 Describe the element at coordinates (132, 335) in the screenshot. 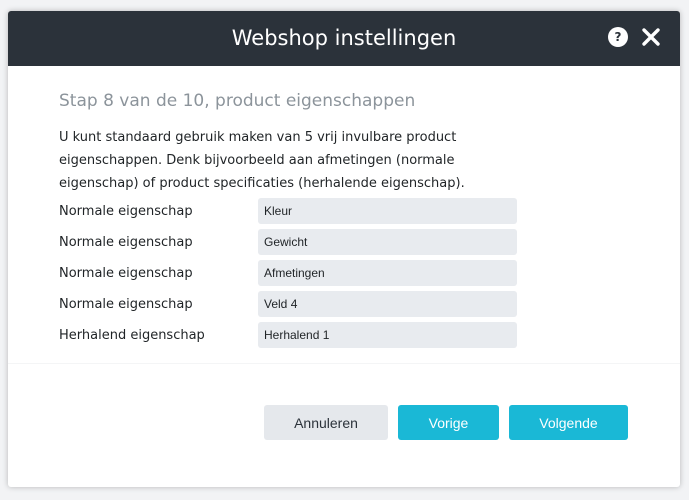

I see `property-label-5: Herhalend eigenschap` at that location.